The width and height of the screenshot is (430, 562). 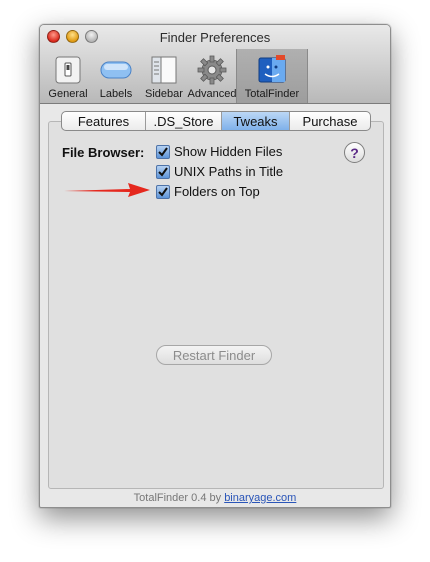 What do you see at coordinates (184, 121) in the screenshot?
I see `tab-ds-store: .DS_Store` at bounding box center [184, 121].